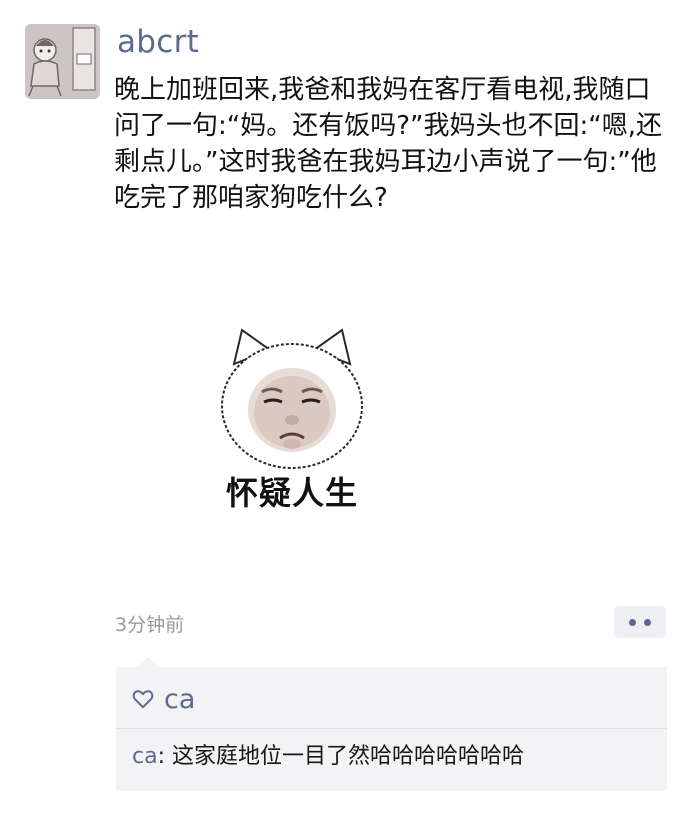  Describe the element at coordinates (292, 398) in the screenshot. I see `cat-face-sticker-icon` at that location.